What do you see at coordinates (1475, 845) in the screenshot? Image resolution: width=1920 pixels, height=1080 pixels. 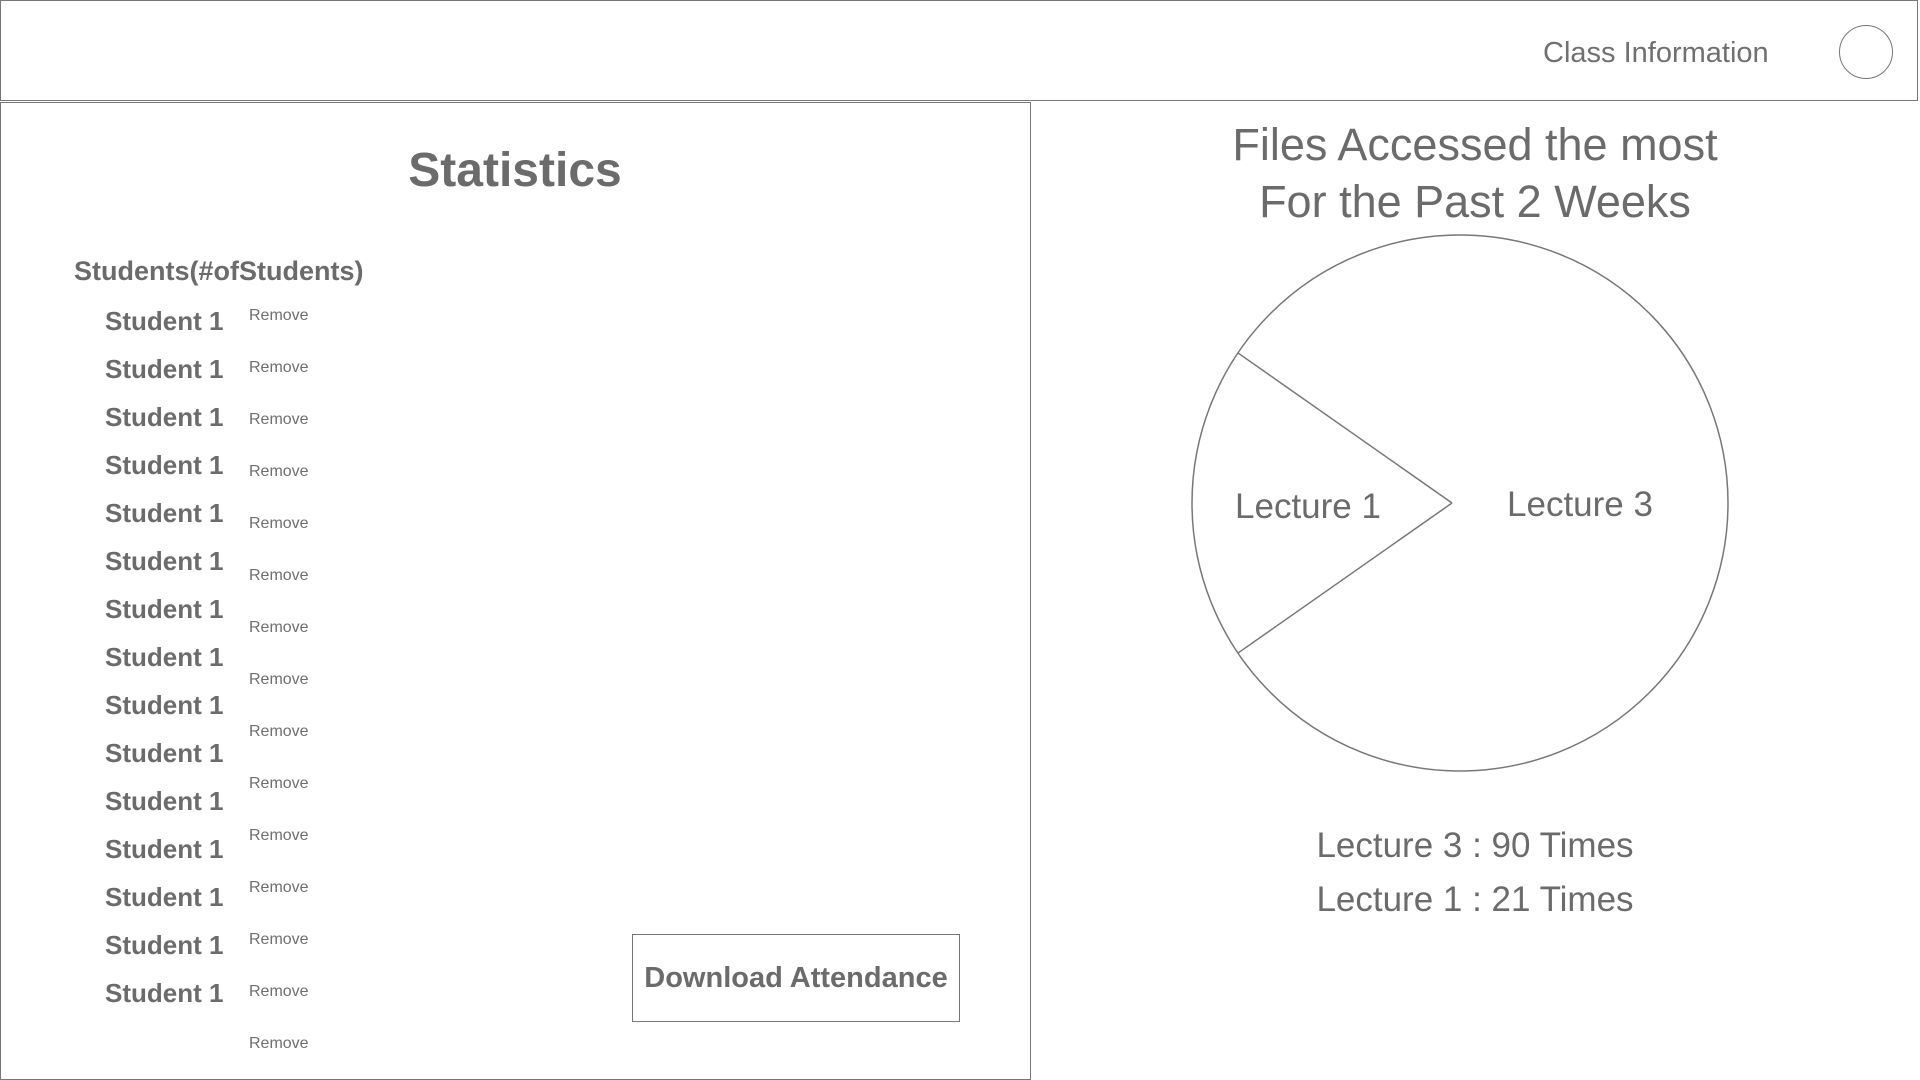 I see `legend-line-lecture-3: Lecture 3 : 90 Times` at bounding box center [1475, 845].